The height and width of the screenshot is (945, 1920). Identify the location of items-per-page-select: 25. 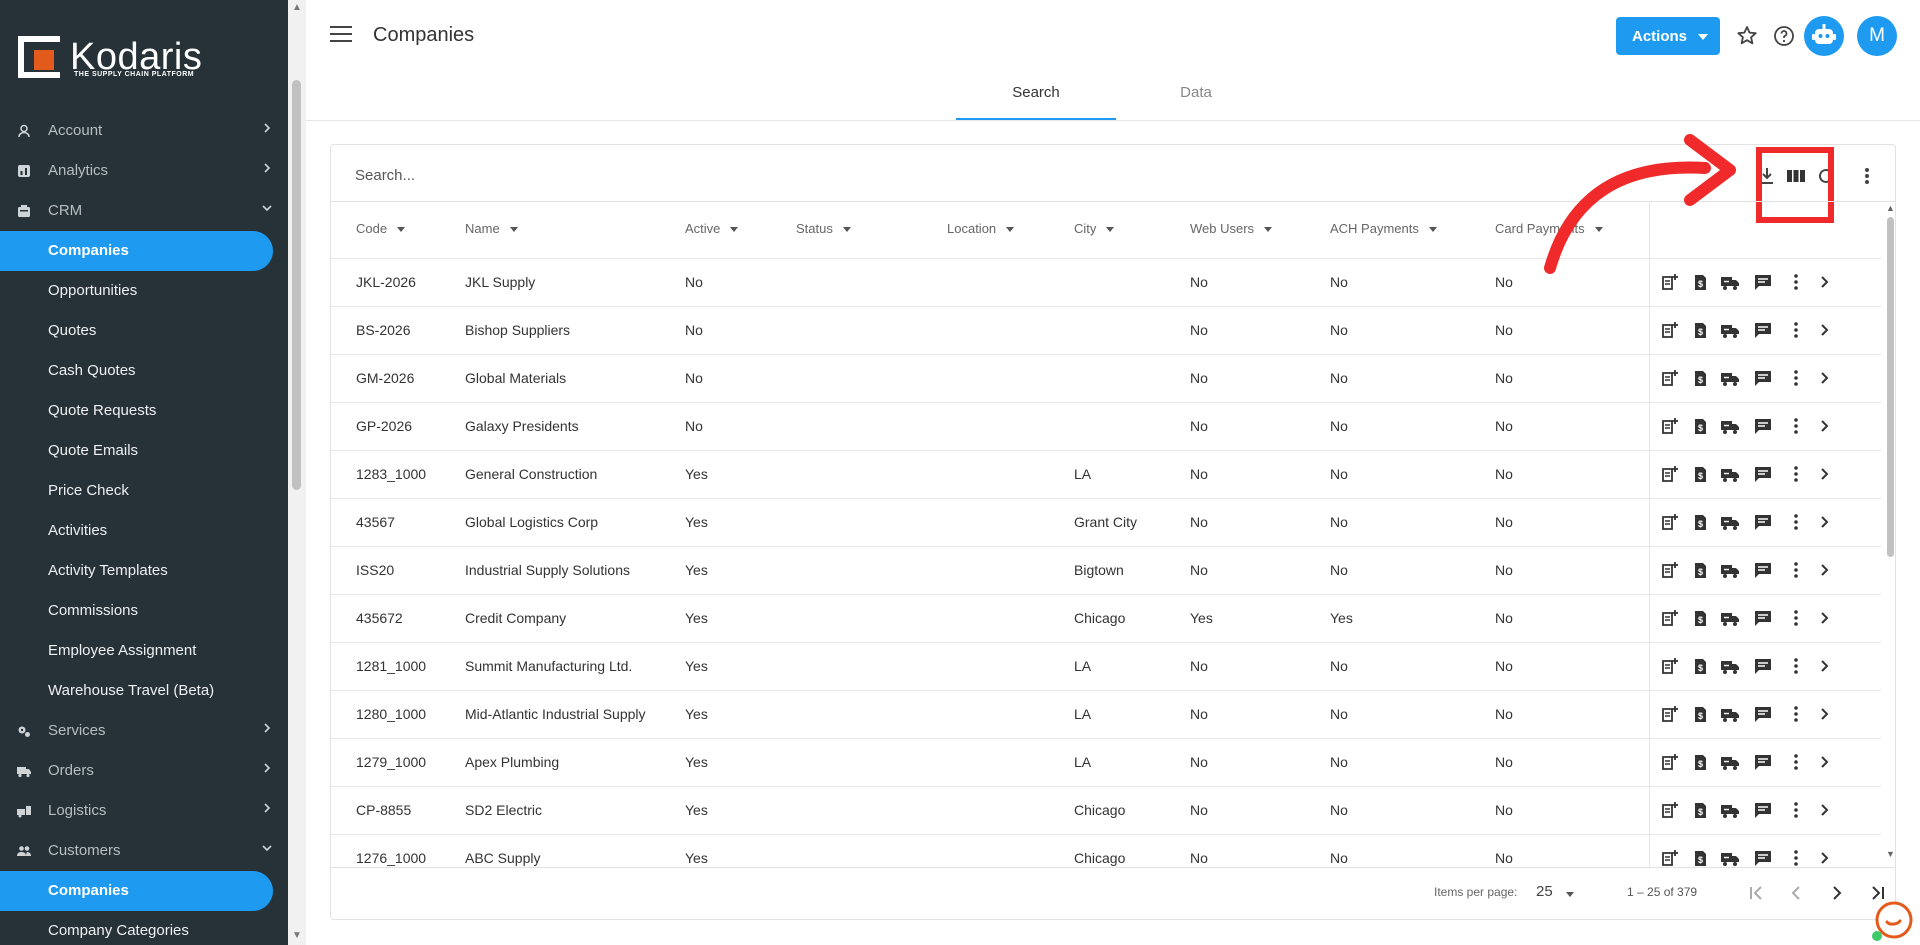
(1544, 891).